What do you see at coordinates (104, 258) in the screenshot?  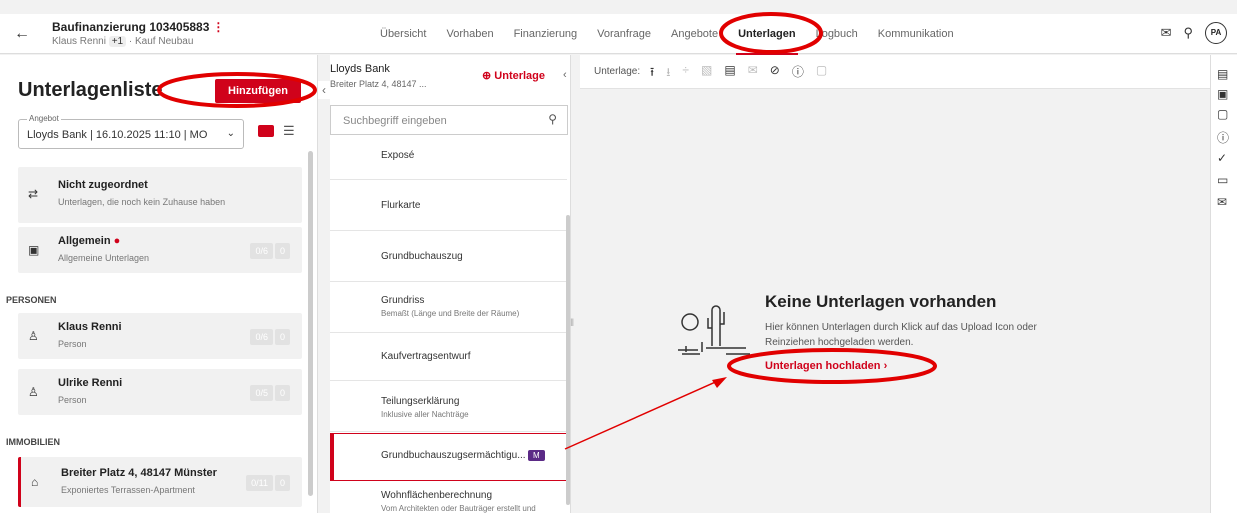 I see `card-subtitle: Allgemeine Unterlagen` at bounding box center [104, 258].